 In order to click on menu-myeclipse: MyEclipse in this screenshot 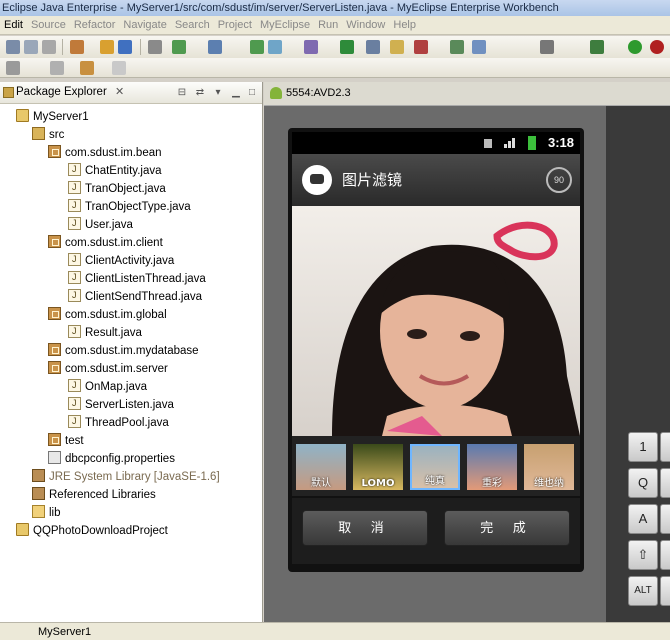, I will do `click(285, 25)`.